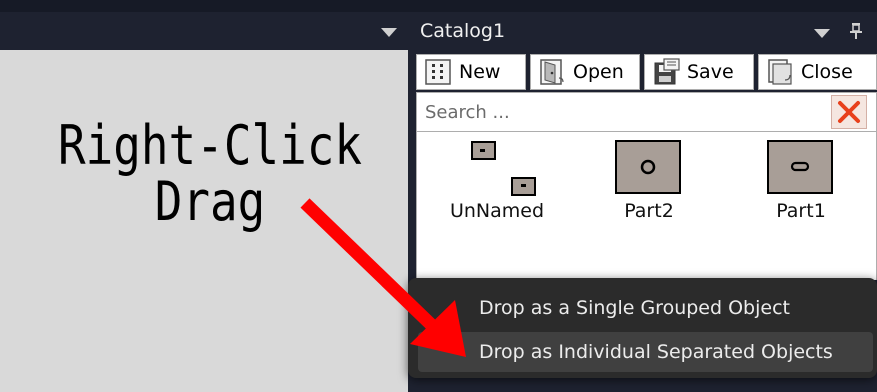  What do you see at coordinates (438, 6) in the screenshot?
I see `window-top-strip` at bounding box center [438, 6].